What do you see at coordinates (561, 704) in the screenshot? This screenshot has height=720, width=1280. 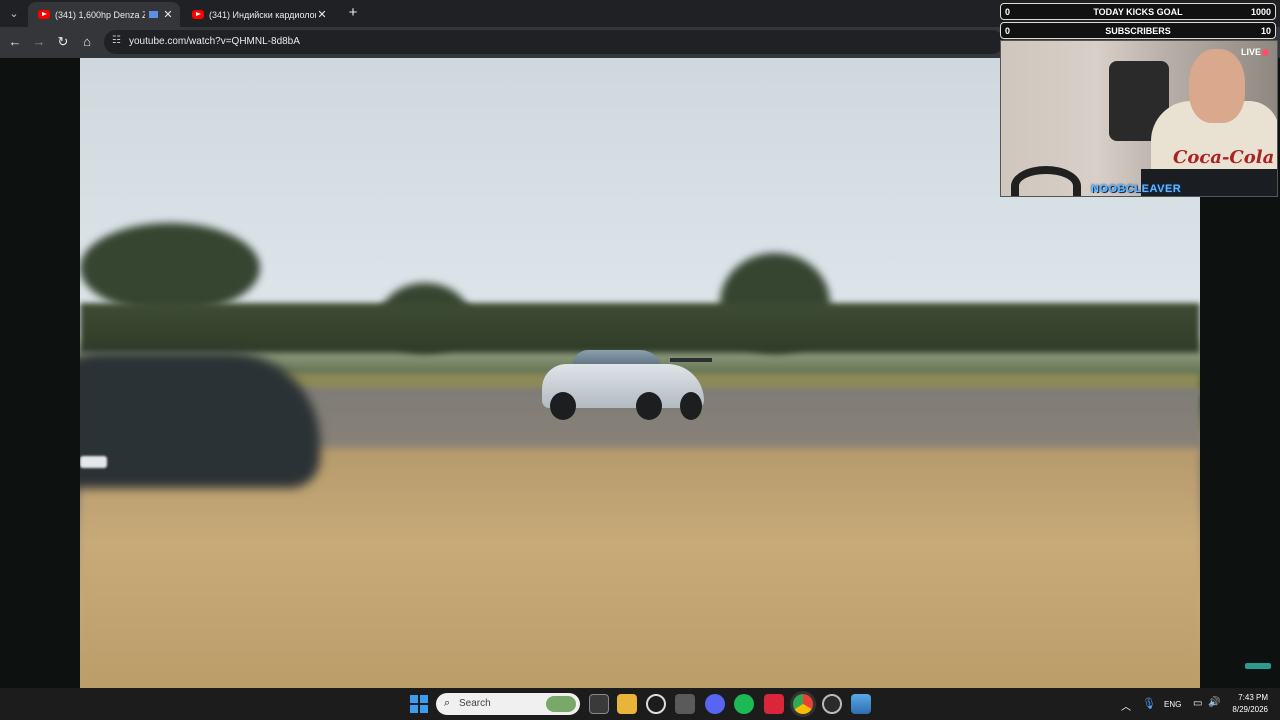 I see `search-highlight-icon` at bounding box center [561, 704].